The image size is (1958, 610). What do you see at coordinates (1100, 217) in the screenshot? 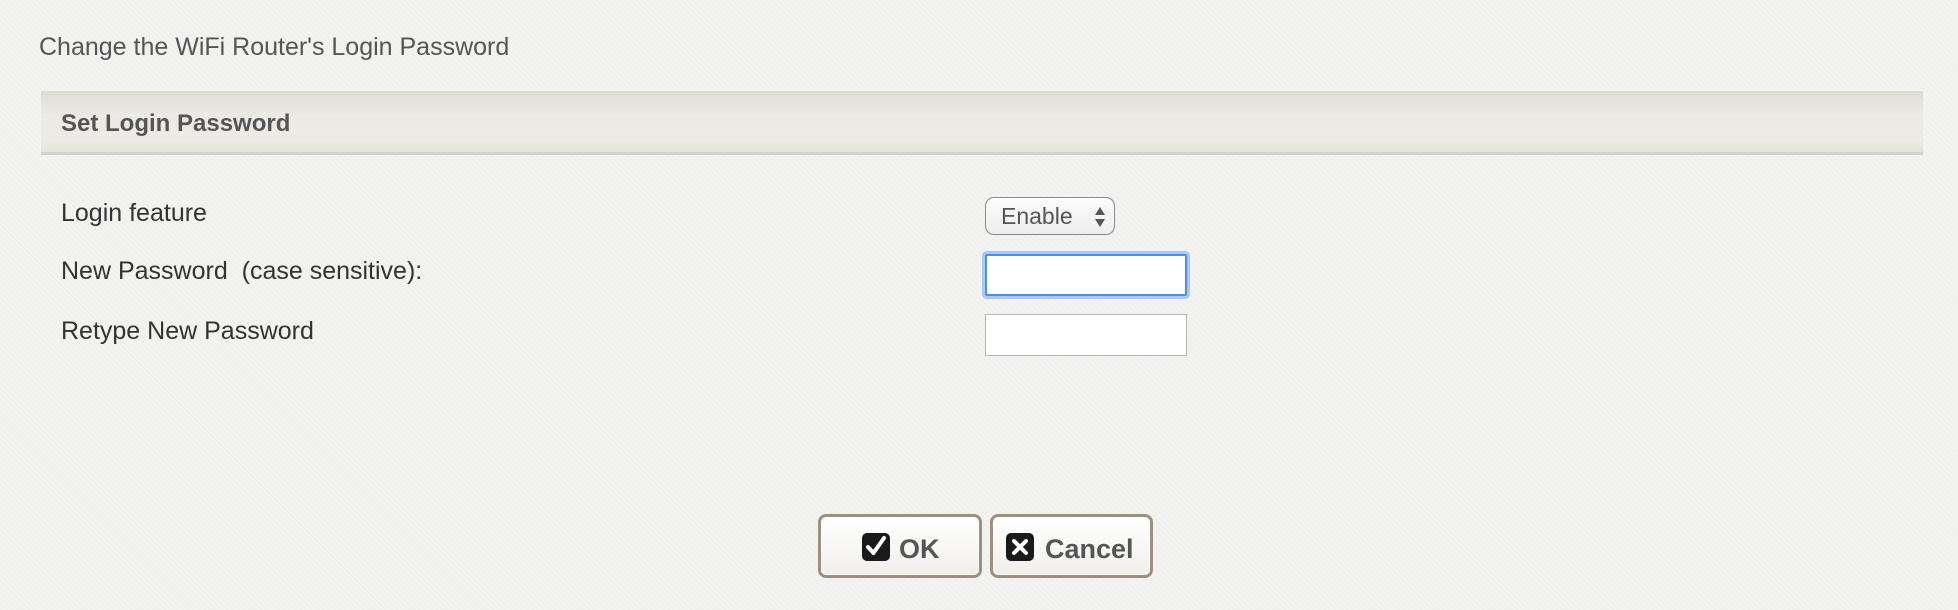
I see `updown-arrows-icon` at bounding box center [1100, 217].